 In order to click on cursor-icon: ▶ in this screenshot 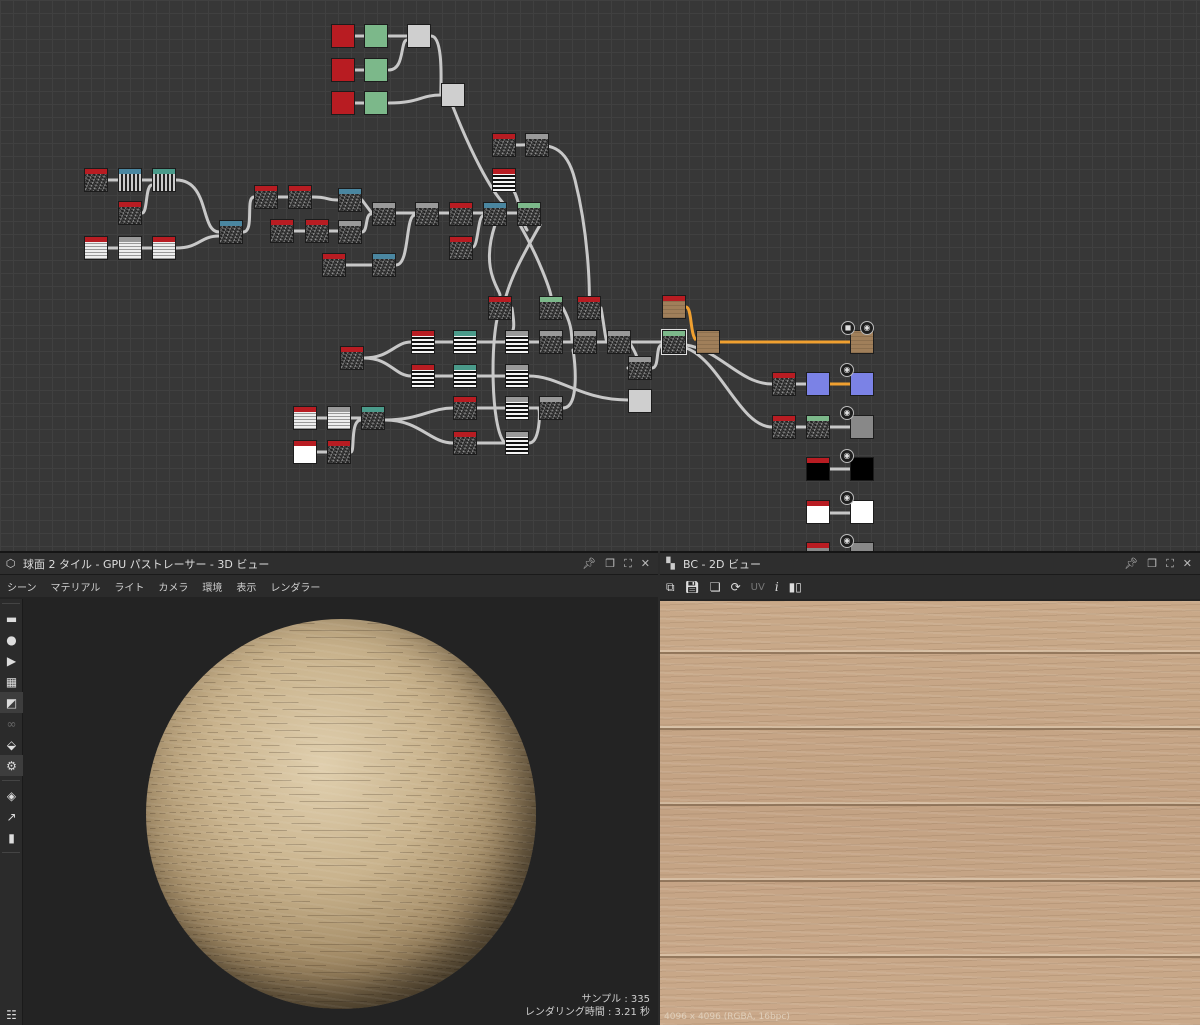, I will do `click(11, 660)`.